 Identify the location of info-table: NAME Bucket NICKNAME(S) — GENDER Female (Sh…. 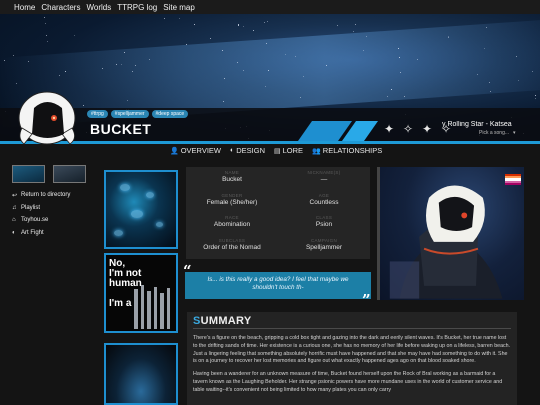
(278, 213).